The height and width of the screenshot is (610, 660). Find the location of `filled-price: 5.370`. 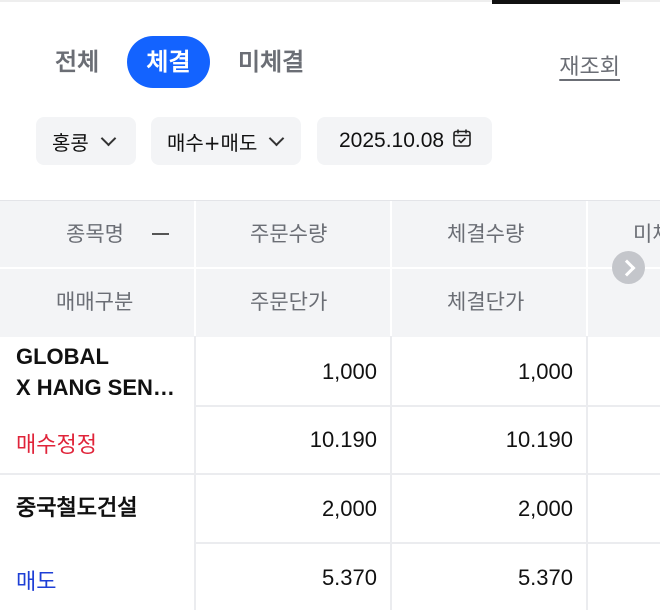

filled-price: 5.370 is located at coordinates (545, 577).